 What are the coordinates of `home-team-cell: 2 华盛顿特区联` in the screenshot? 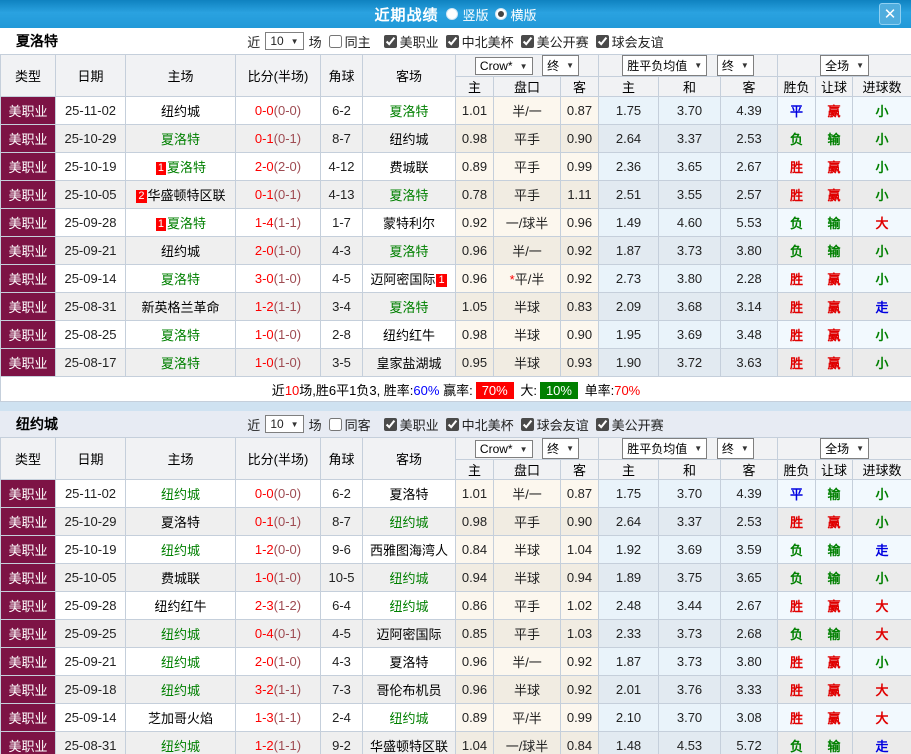 It's located at (180, 194).